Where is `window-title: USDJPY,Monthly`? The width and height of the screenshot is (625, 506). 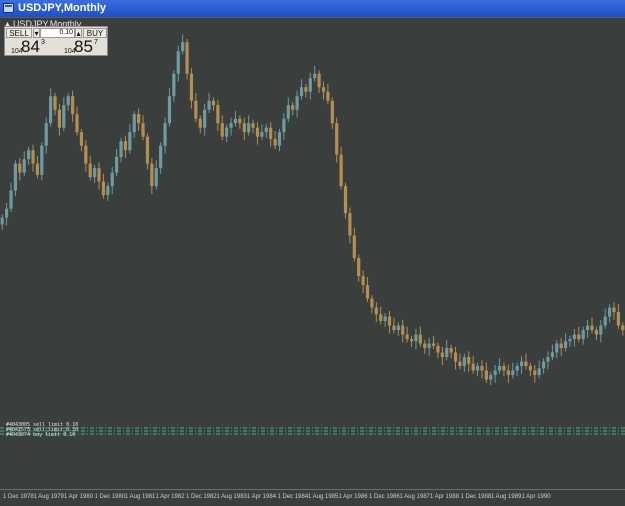 window-title: USDJPY,Monthly is located at coordinates (62, 8).